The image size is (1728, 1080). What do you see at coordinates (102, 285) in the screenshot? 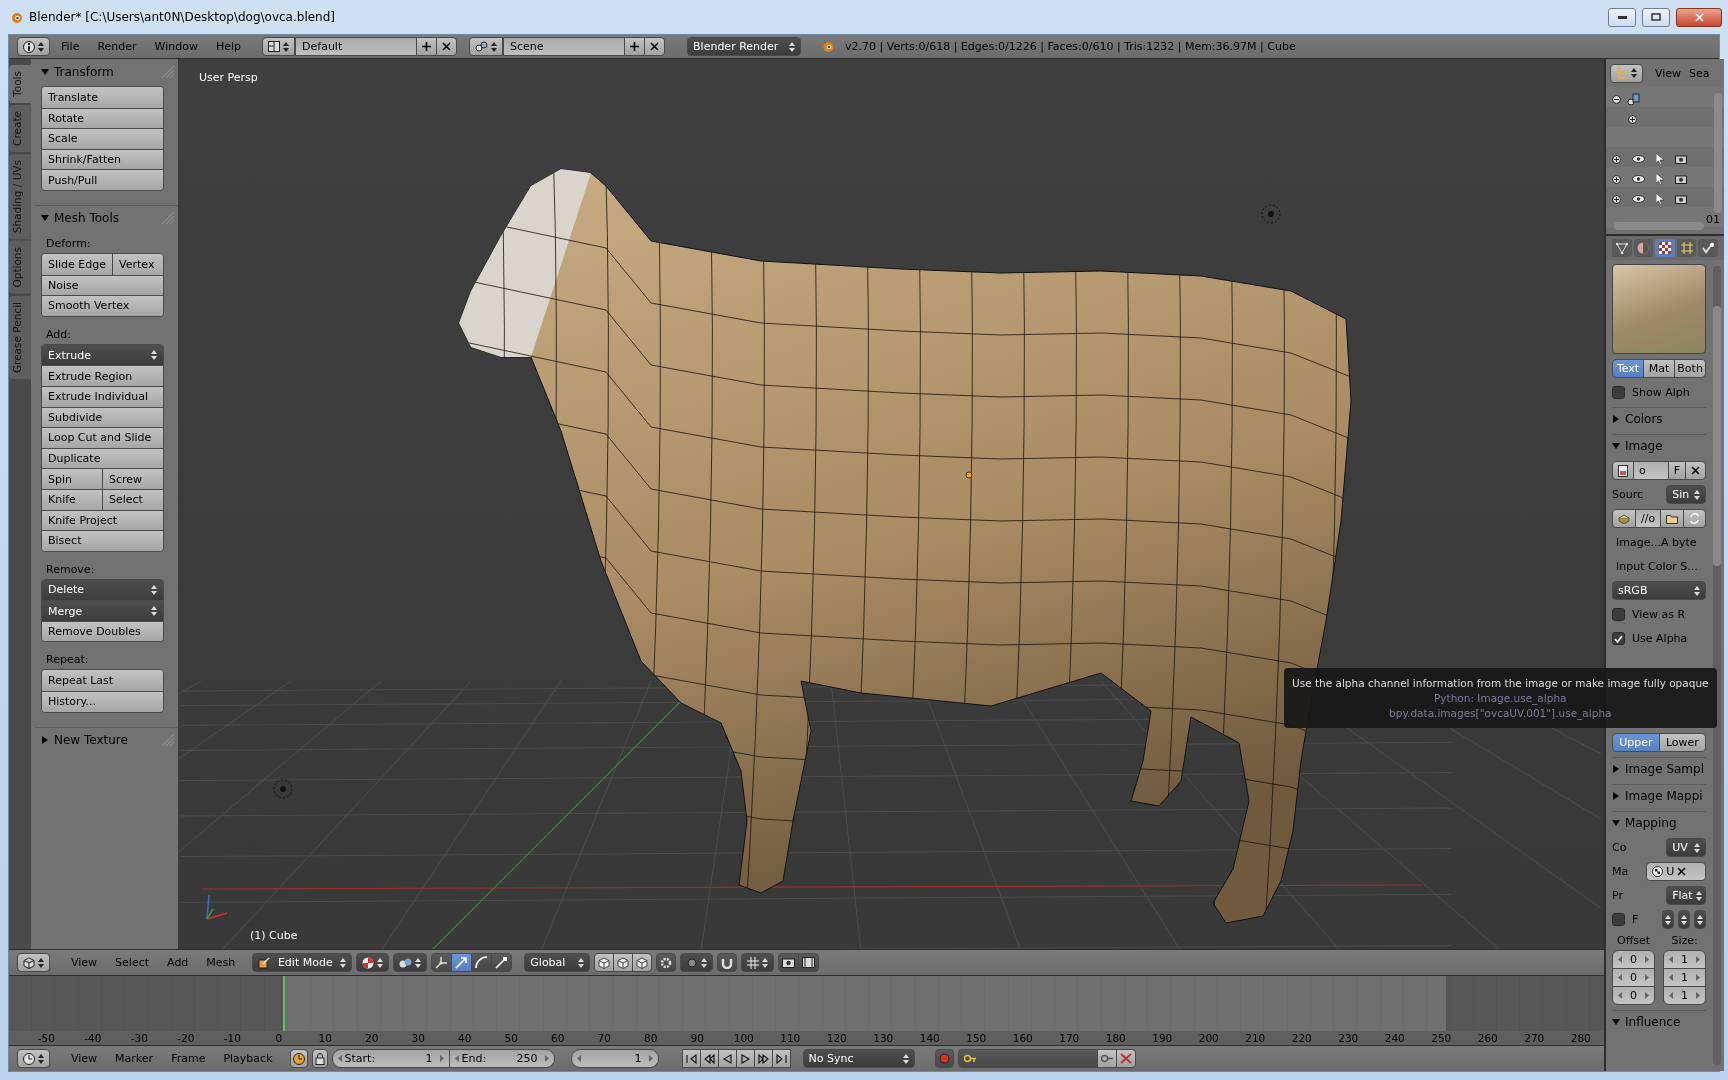
I see `tool-button: Noise` at bounding box center [102, 285].